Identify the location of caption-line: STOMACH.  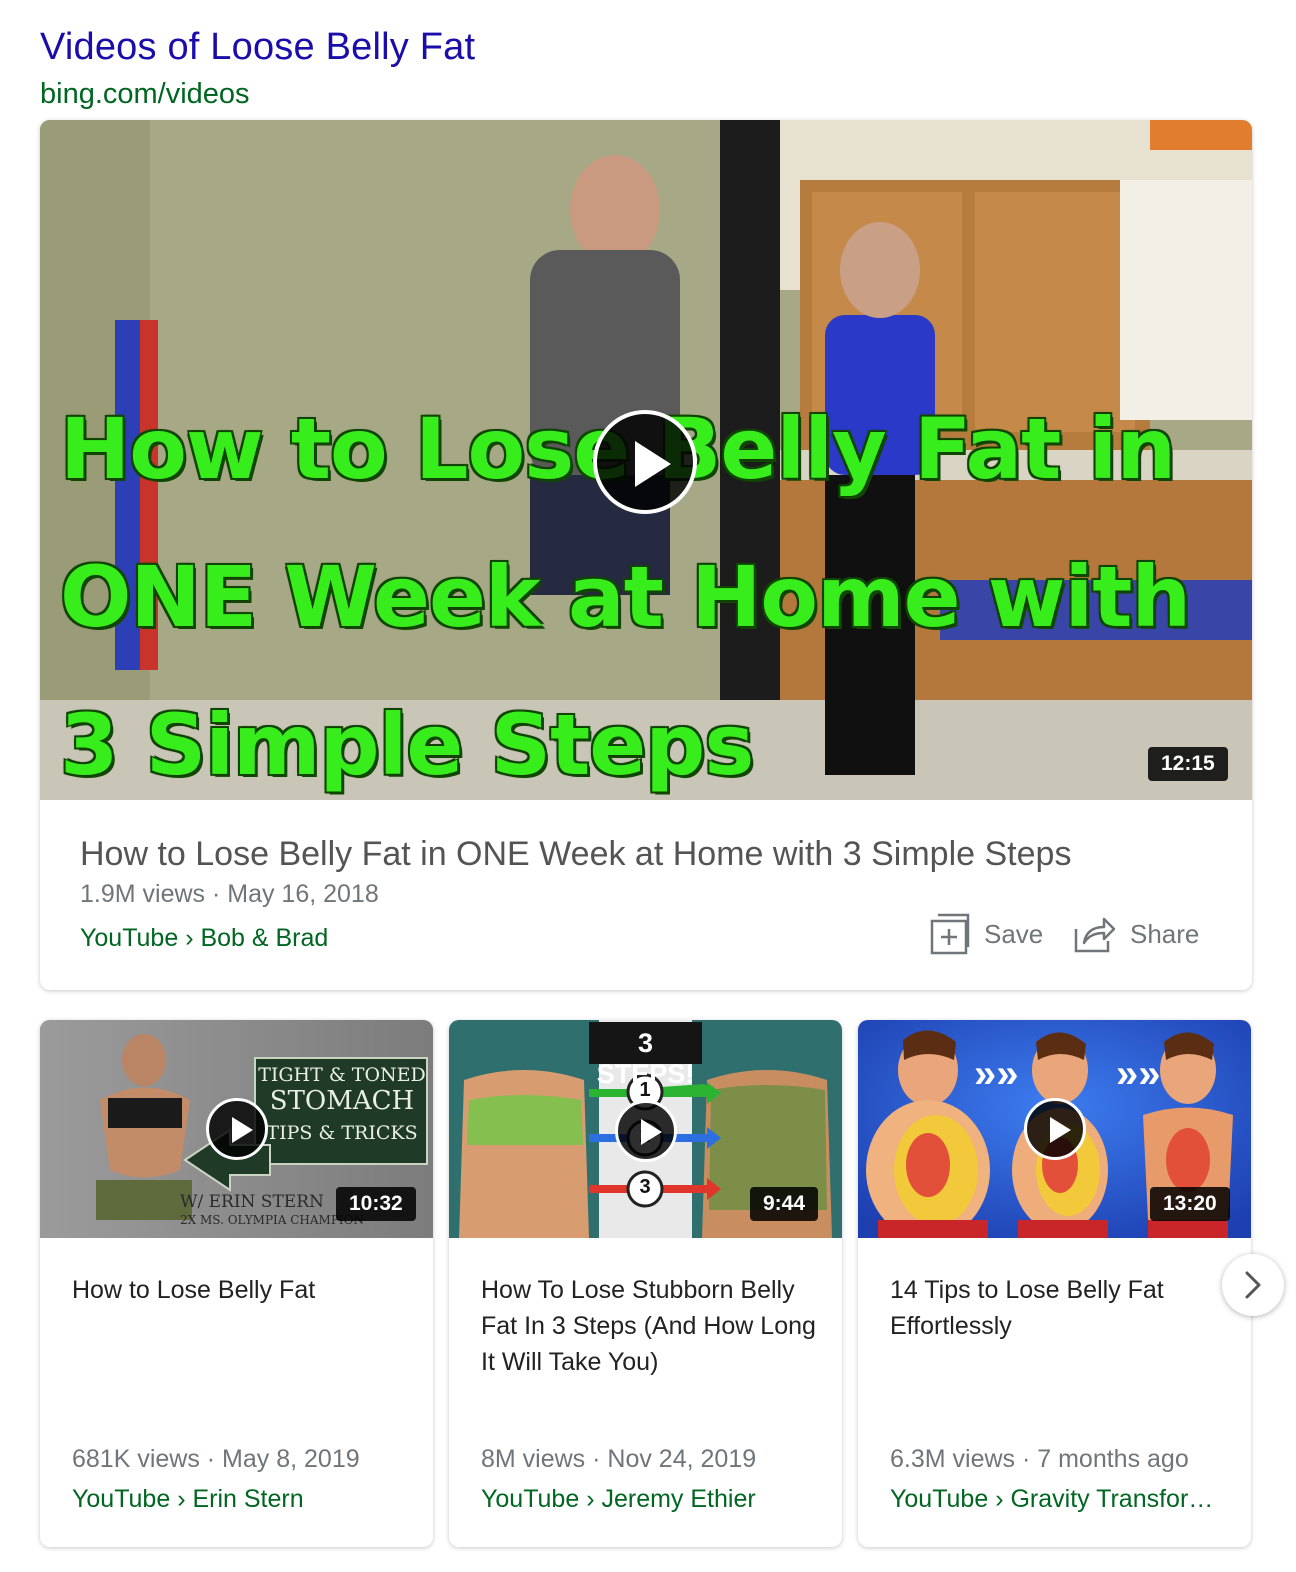
(342, 1101).